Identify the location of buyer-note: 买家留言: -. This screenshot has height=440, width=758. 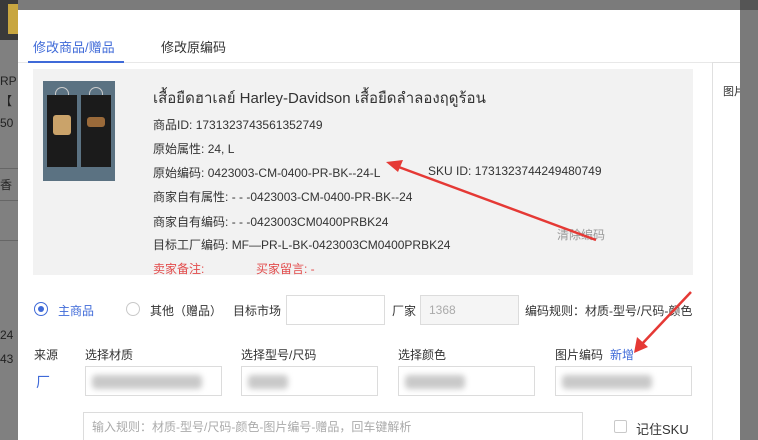
(285, 269).